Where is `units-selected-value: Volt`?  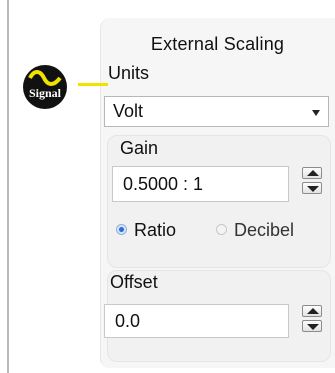 units-selected-value: Volt is located at coordinates (128, 111).